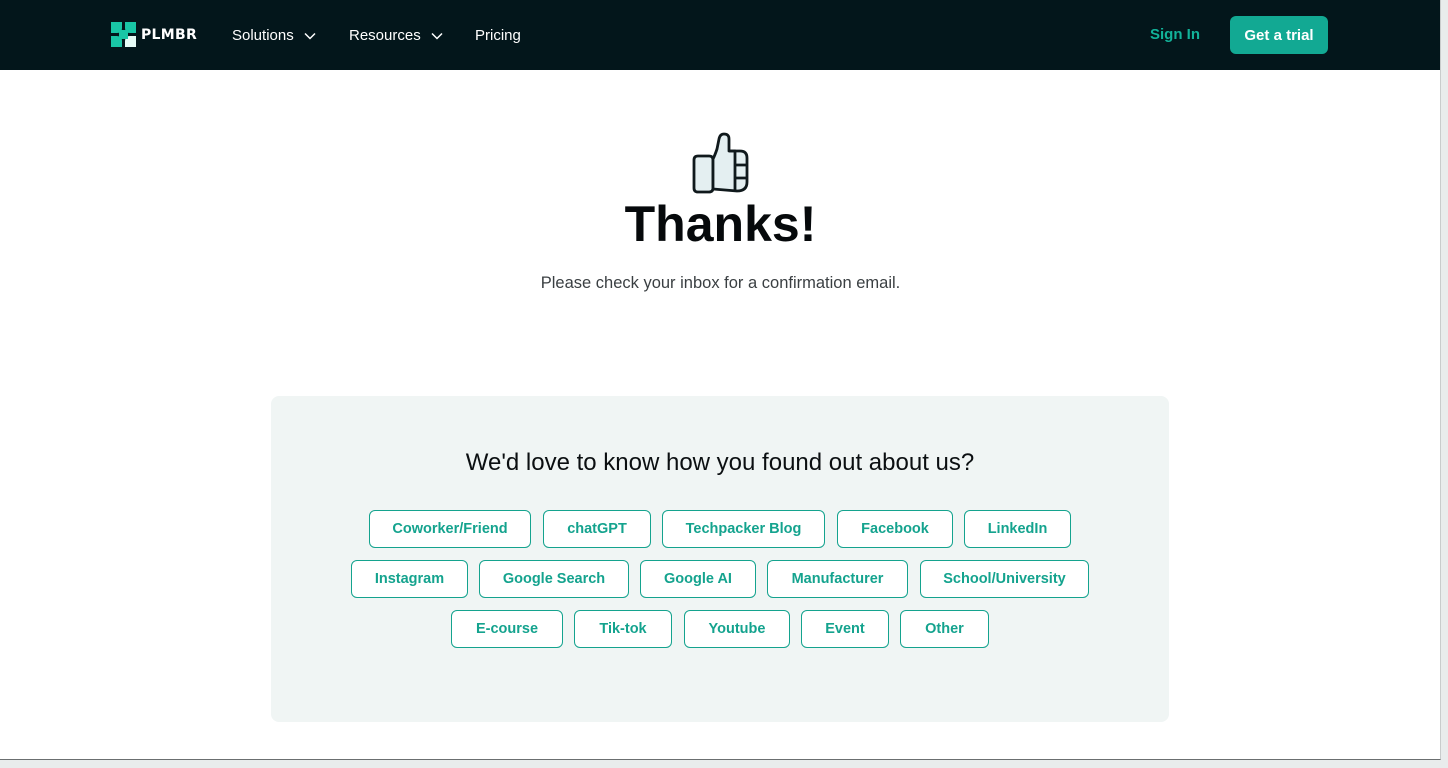 Image resolution: width=1448 pixels, height=768 pixels. Describe the element at coordinates (895, 529) in the screenshot. I see `option-facebook: Facebook` at that location.